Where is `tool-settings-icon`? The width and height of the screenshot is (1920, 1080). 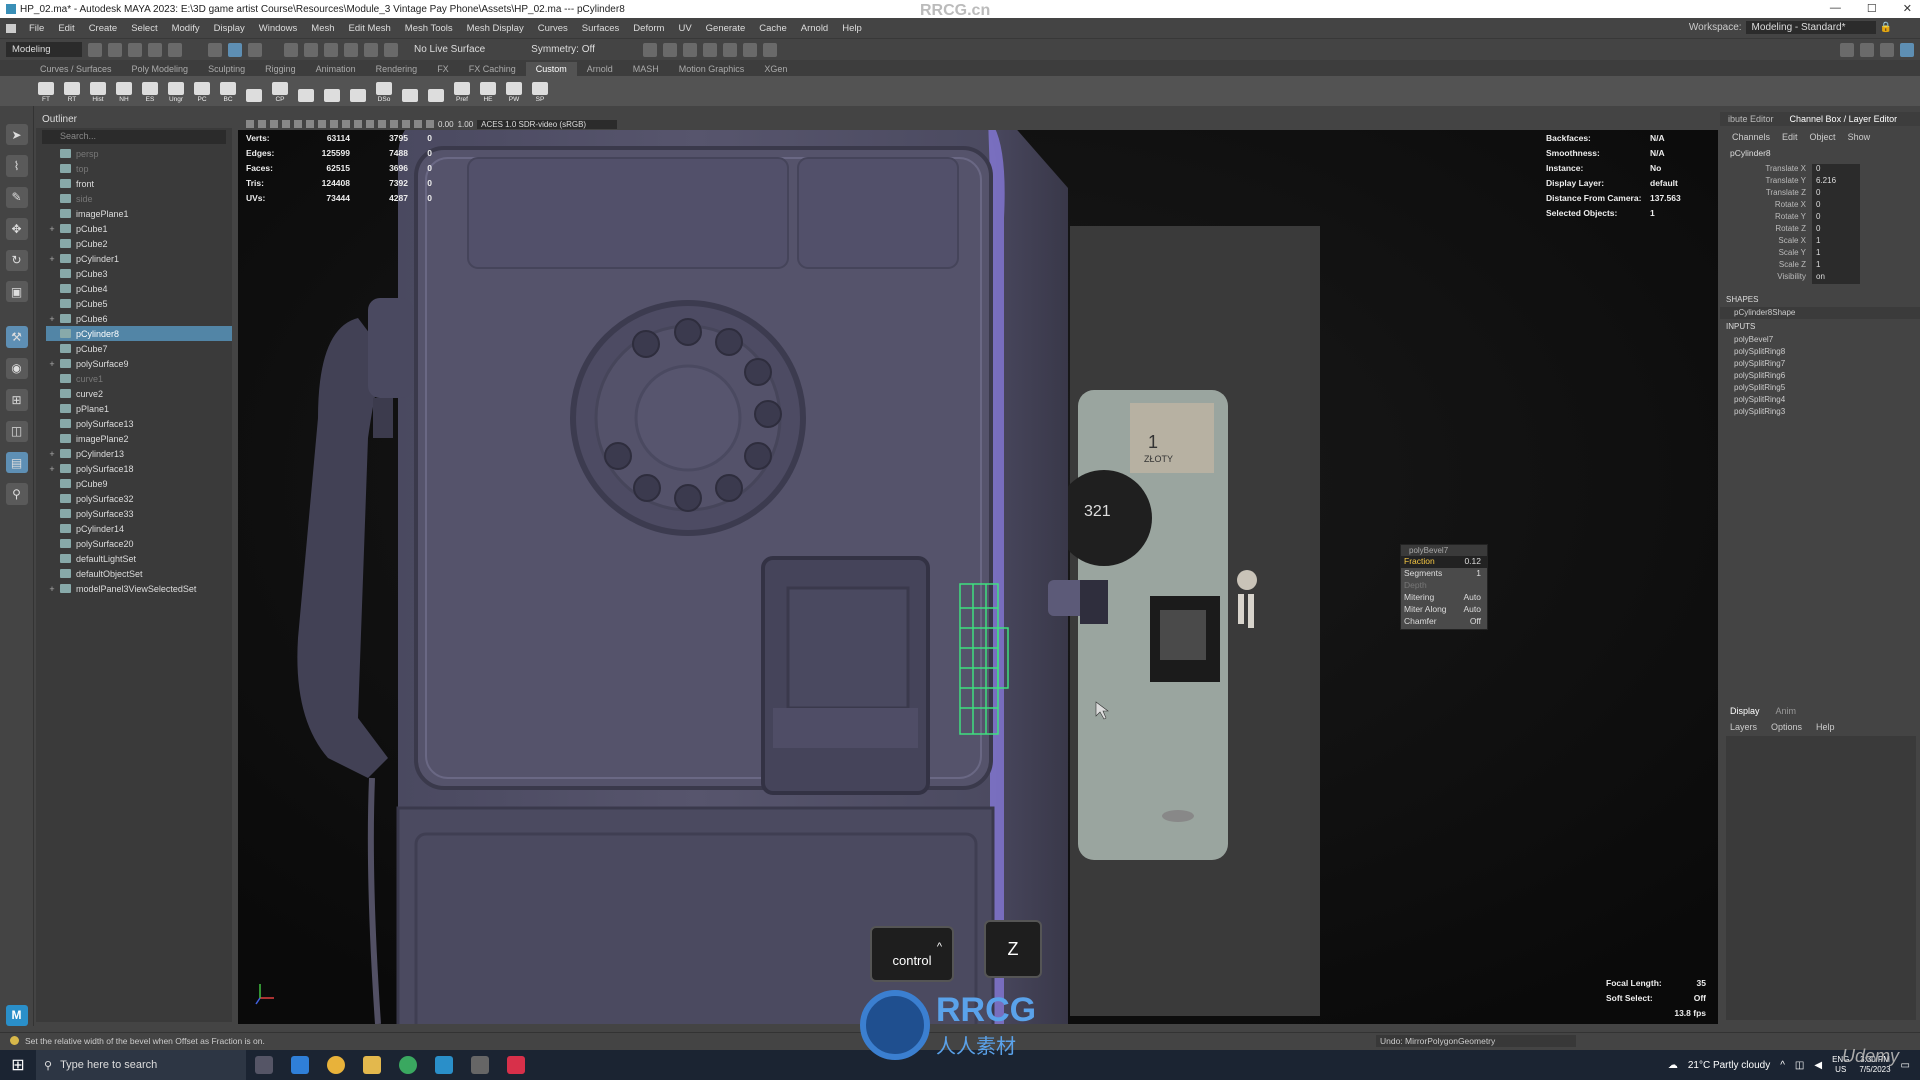 tool-settings-icon is located at coordinates (1887, 49).